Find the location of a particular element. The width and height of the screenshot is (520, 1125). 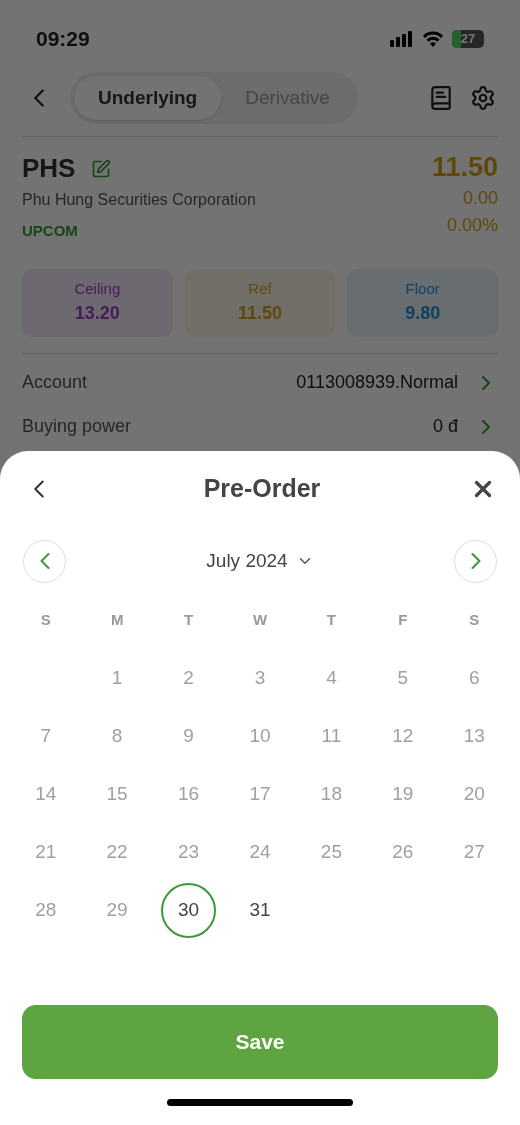

price-card-label: Floor is located at coordinates (422, 288).